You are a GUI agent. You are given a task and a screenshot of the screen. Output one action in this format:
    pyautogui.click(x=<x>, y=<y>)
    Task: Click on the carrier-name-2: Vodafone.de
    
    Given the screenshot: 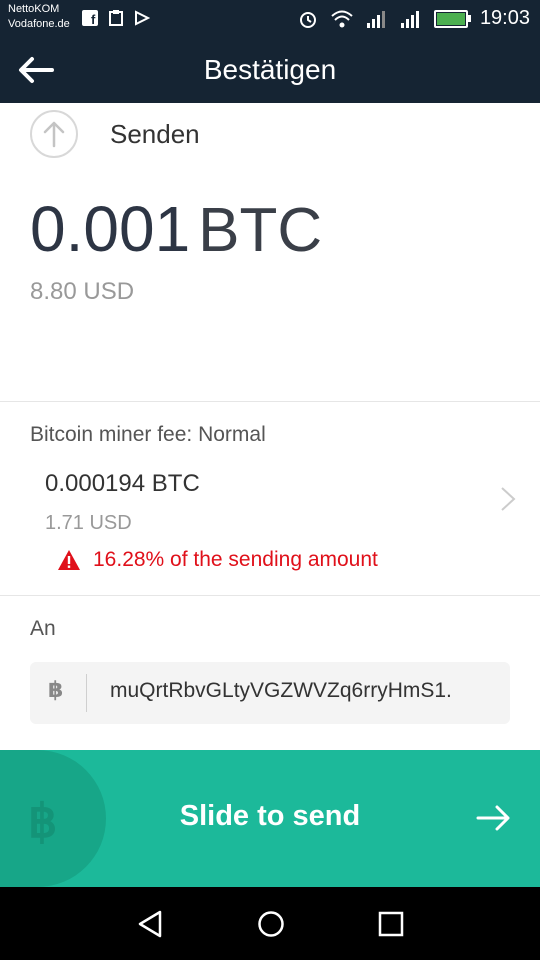 What is the action you would take?
    pyautogui.click(x=39, y=24)
    